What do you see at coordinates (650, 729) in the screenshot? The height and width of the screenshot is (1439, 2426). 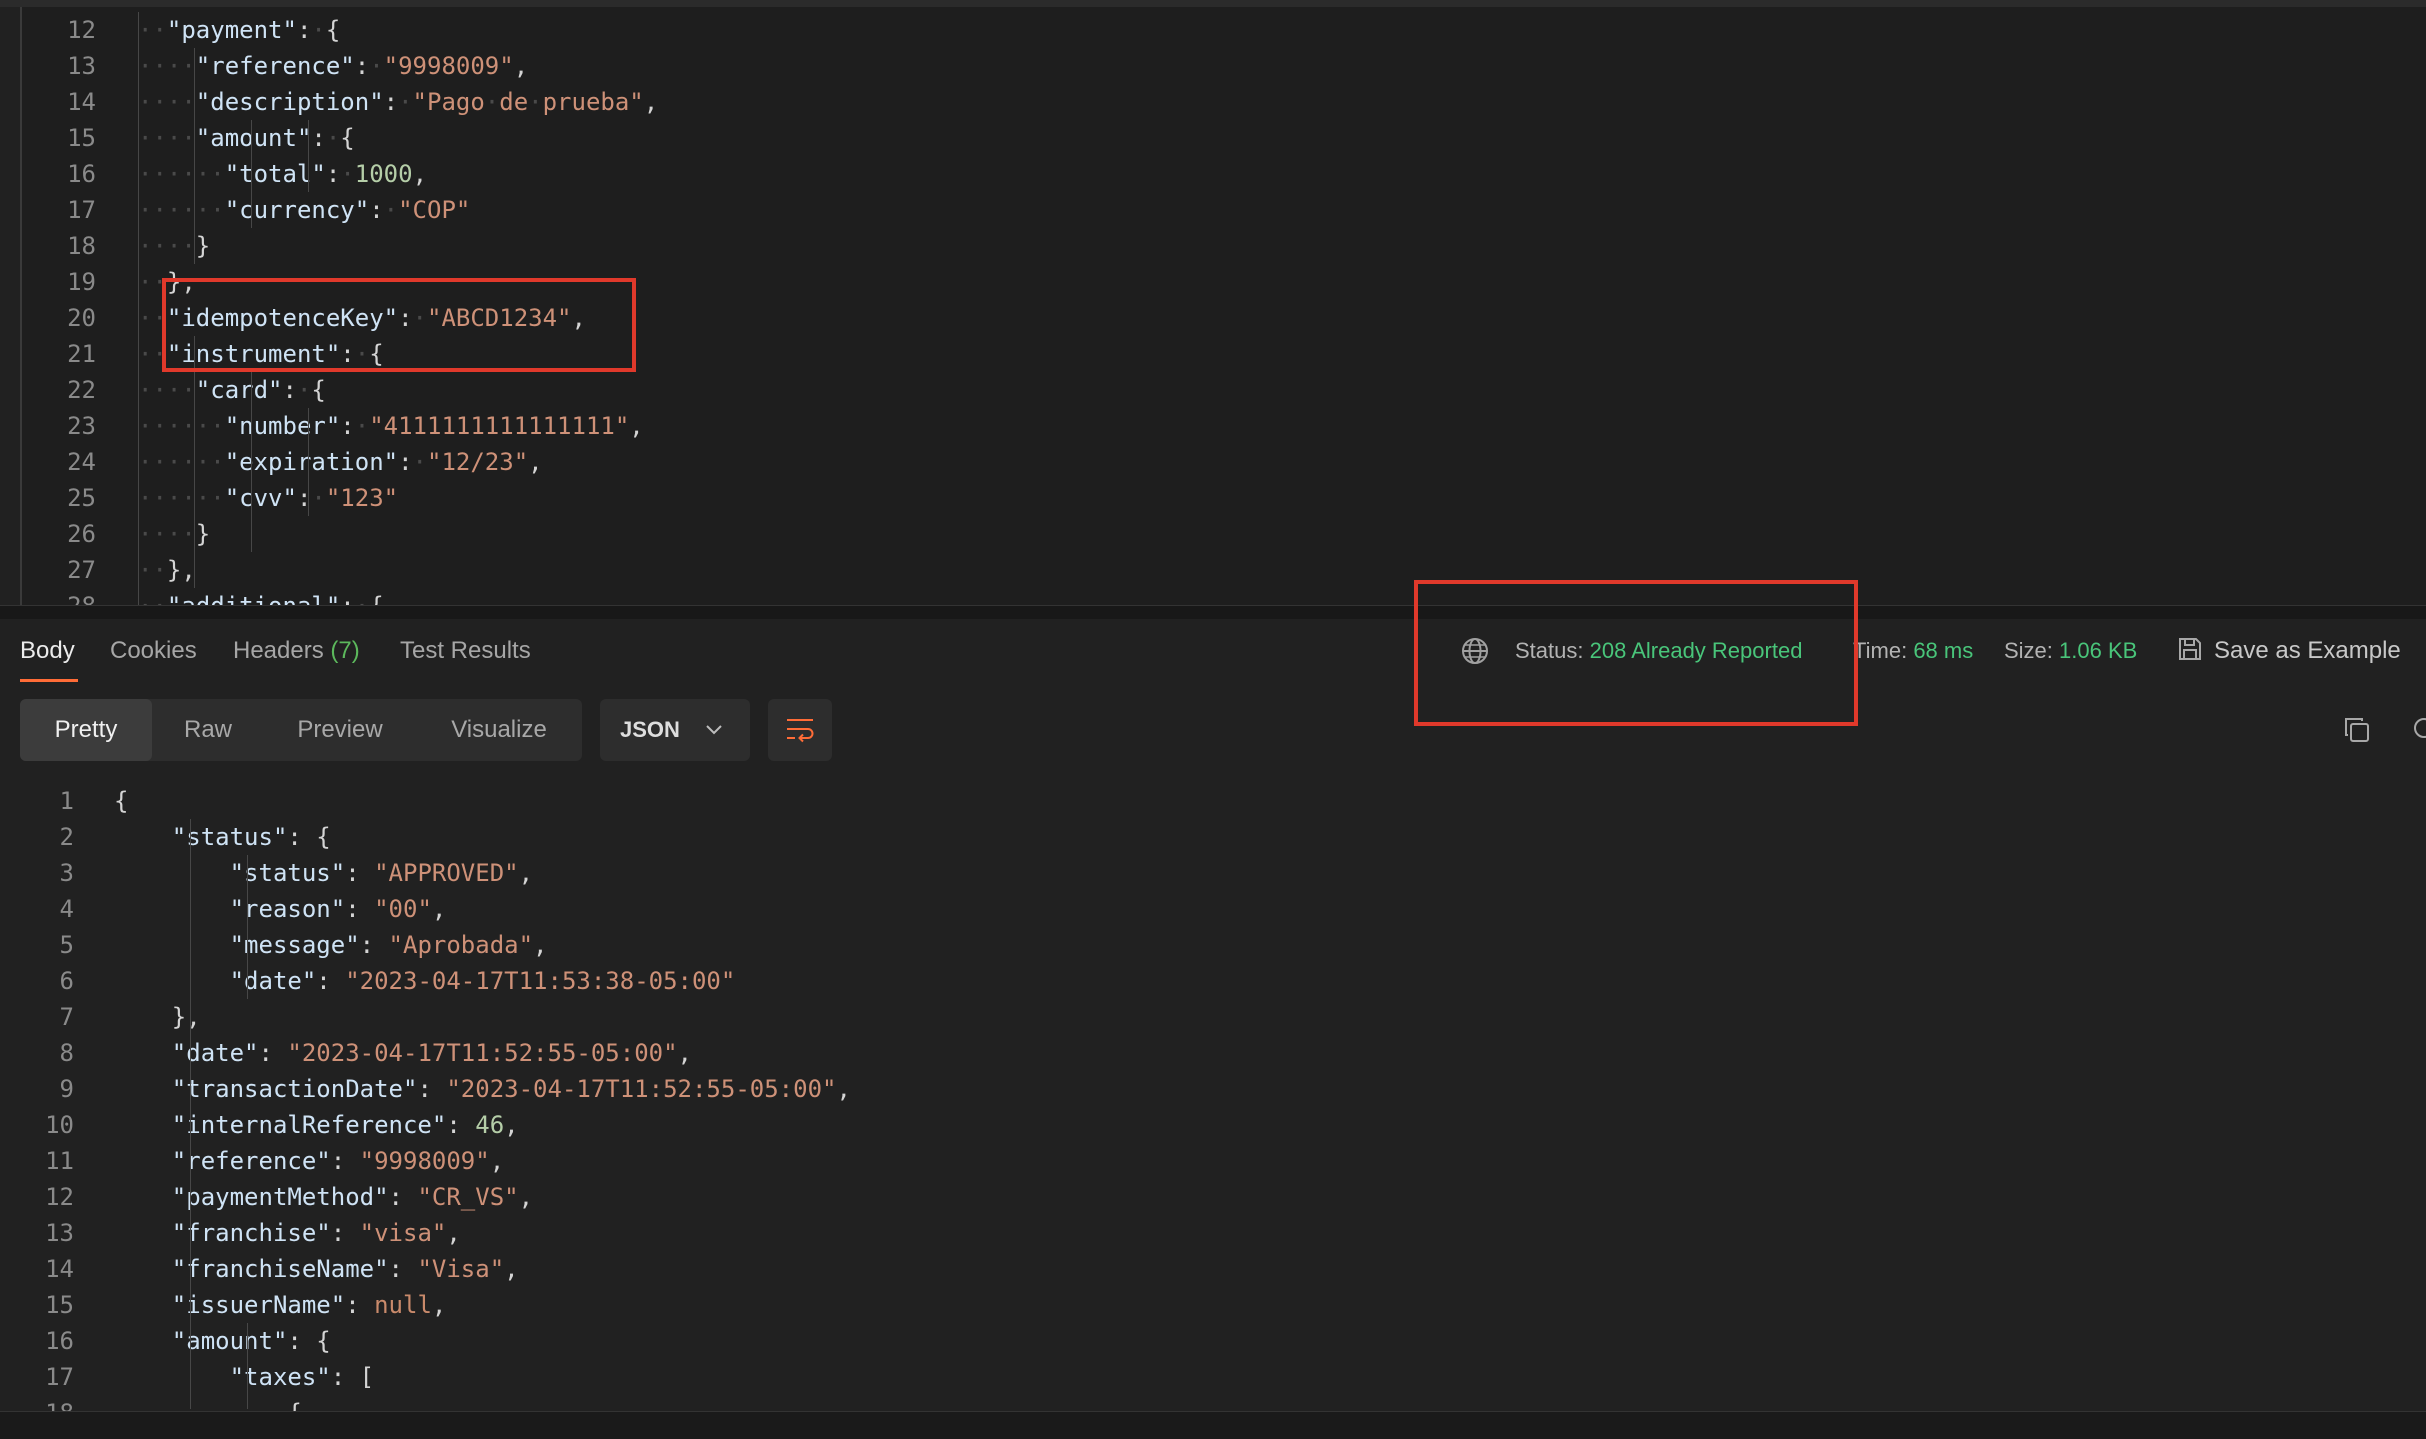 I see `format-selected-value: JSON` at bounding box center [650, 729].